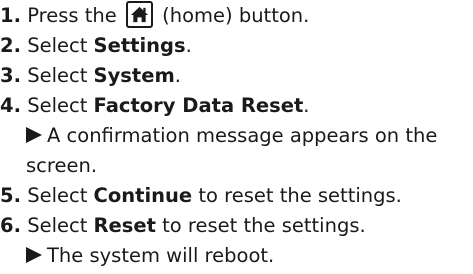 This screenshot has height=274, width=473. What do you see at coordinates (60, 195) in the screenshot?
I see `step-5-text-before: Select` at bounding box center [60, 195].